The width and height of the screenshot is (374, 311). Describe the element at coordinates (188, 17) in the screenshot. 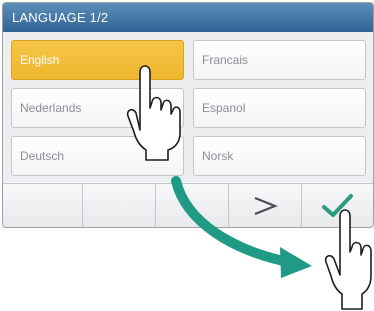

I see `title-bar: LANGUAGE 1/2` at that location.